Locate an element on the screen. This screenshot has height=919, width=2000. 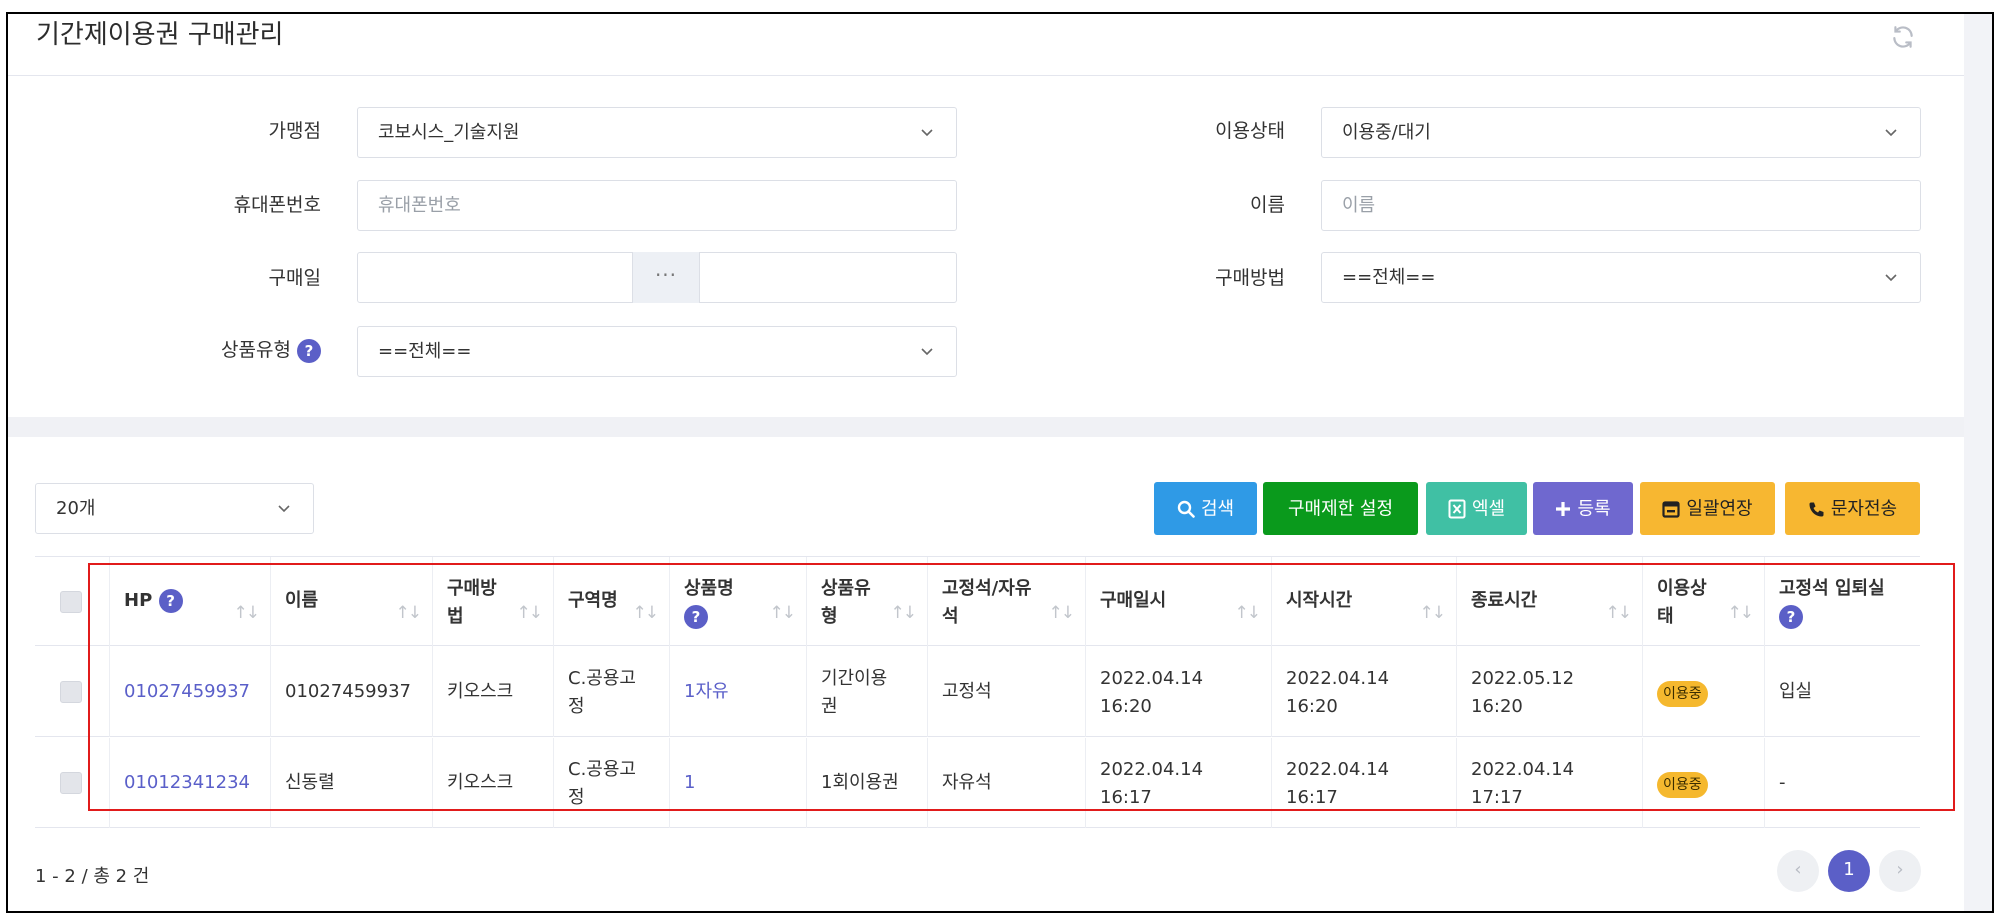
phone-label: 휴대폰번호 is located at coordinates (277, 205).